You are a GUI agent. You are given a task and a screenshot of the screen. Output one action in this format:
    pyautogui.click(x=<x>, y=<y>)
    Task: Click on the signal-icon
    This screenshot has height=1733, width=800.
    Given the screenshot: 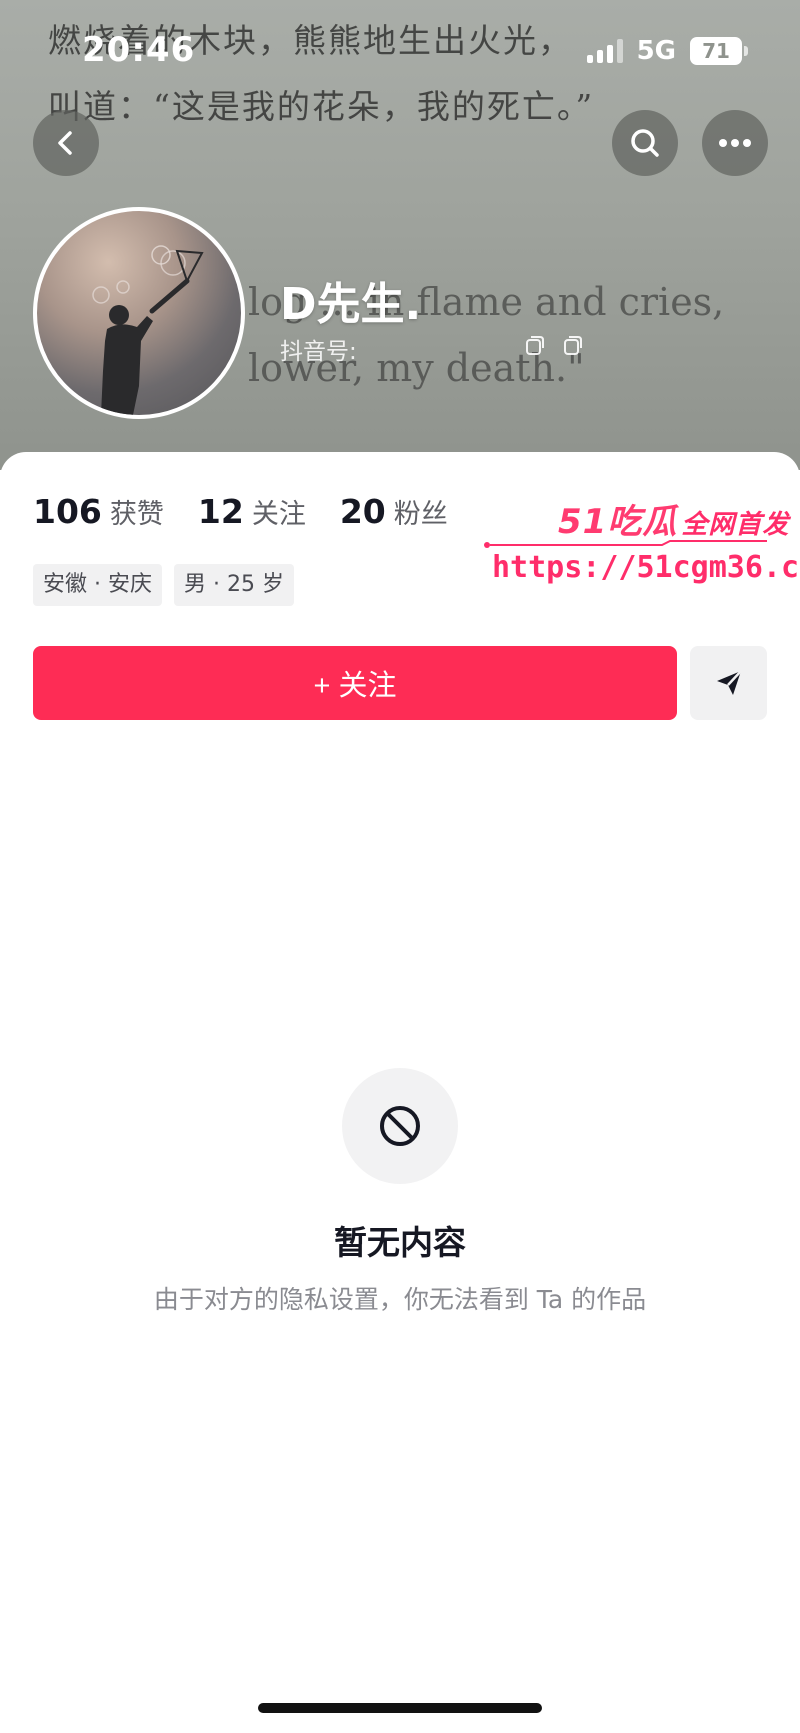 What is the action you would take?
    pyautogui.click(x=604, y=51)
    